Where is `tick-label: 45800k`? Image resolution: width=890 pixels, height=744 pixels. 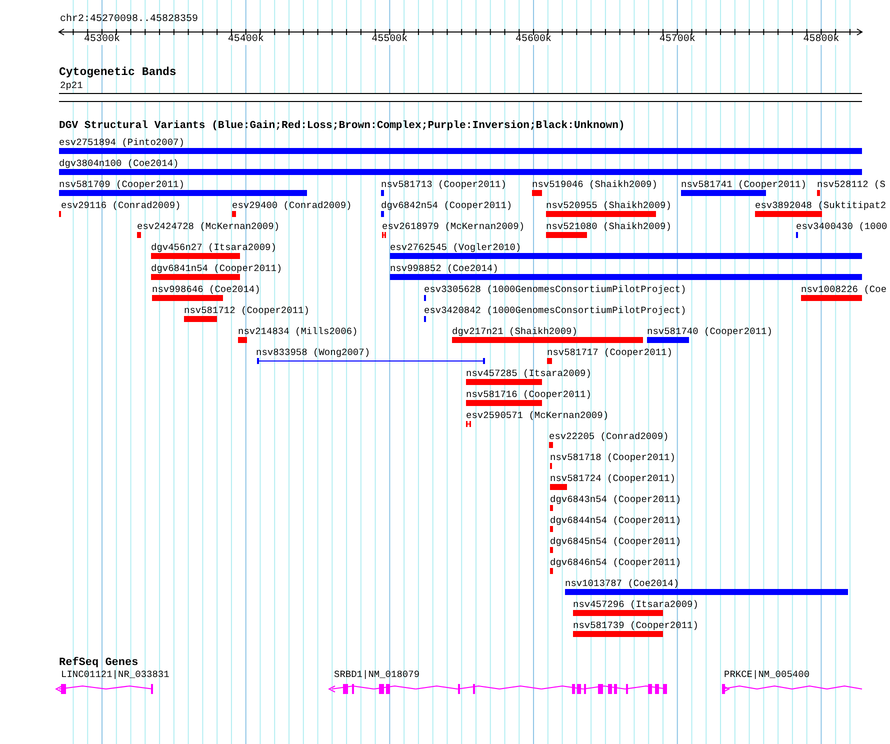
tick-label: 45800k is located at coordinates (821, 40).